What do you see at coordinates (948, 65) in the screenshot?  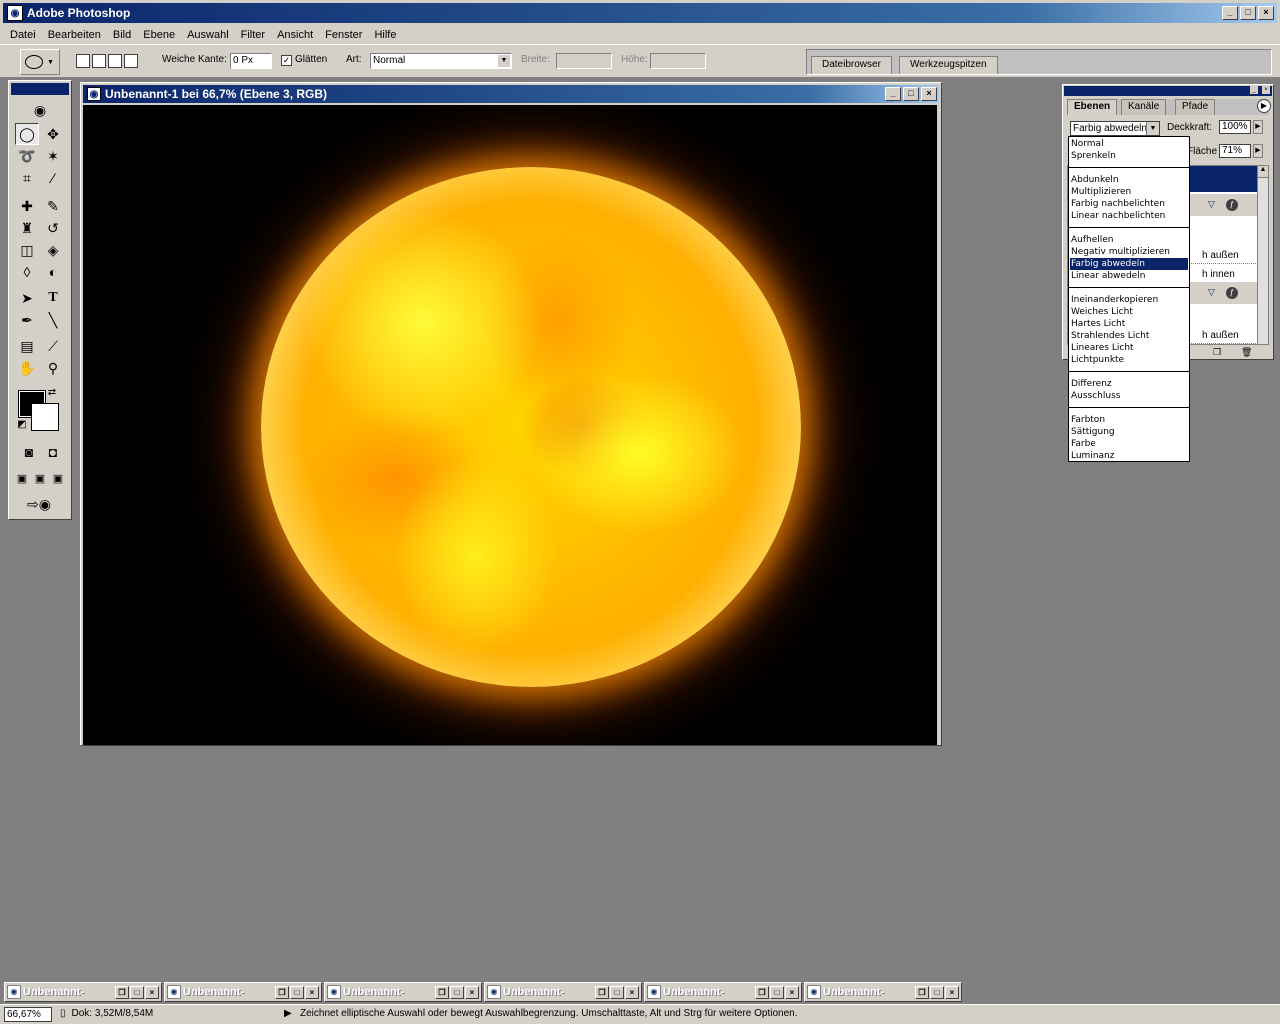 I see `tab-werkzeugspitzen: Werkzeugspitzen` at bounding box center [948, 65].